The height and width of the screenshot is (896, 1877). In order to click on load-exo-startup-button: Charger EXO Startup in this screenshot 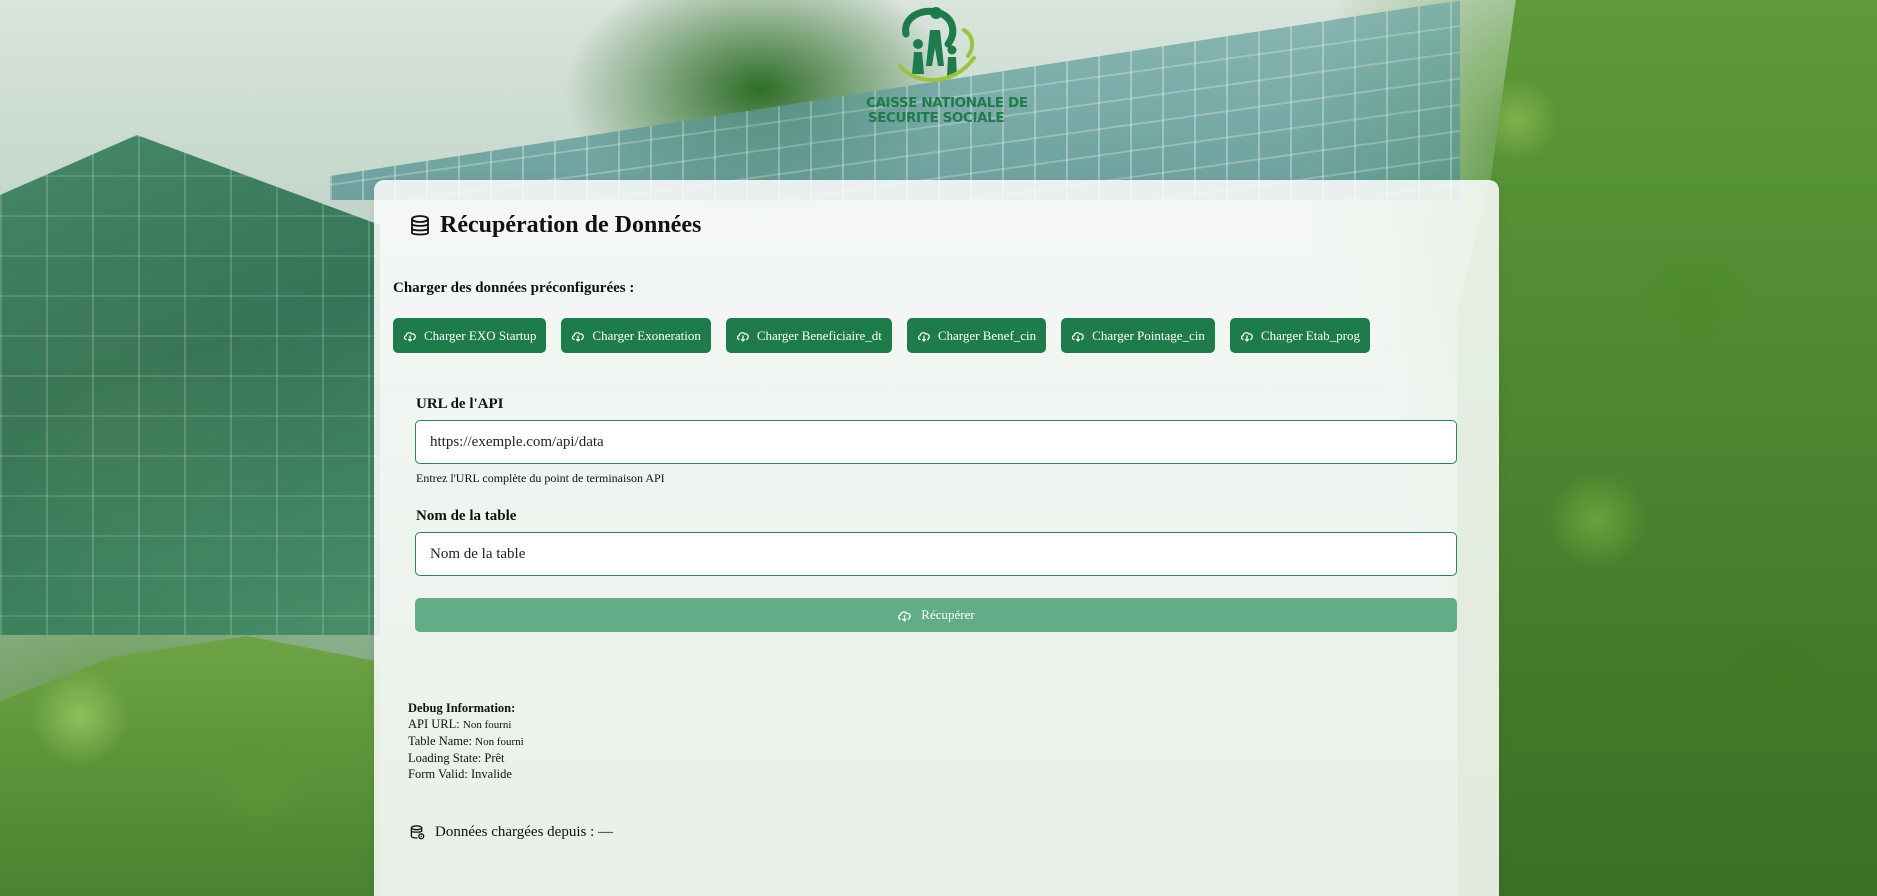, I will do `click(470, 335)`.